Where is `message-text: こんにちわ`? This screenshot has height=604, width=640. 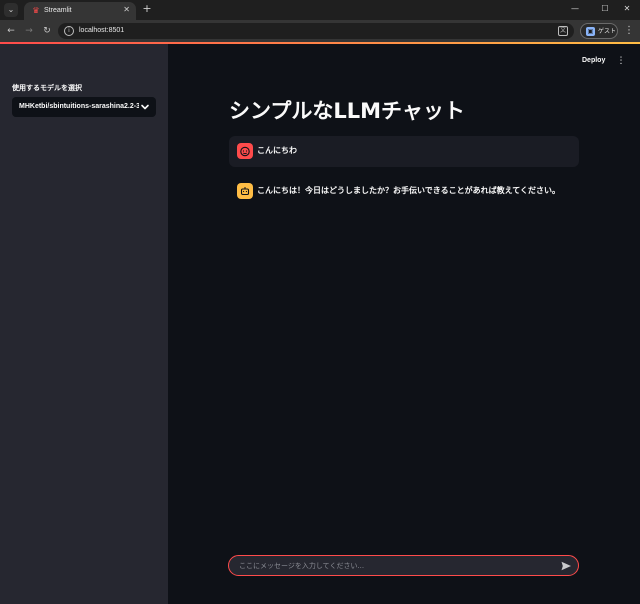 message-text: こんにちわ is located at coordinates (277, 150).